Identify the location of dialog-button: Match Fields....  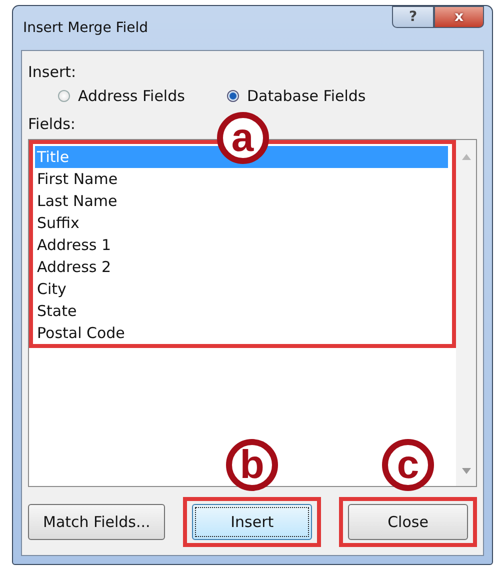
(97, 522).